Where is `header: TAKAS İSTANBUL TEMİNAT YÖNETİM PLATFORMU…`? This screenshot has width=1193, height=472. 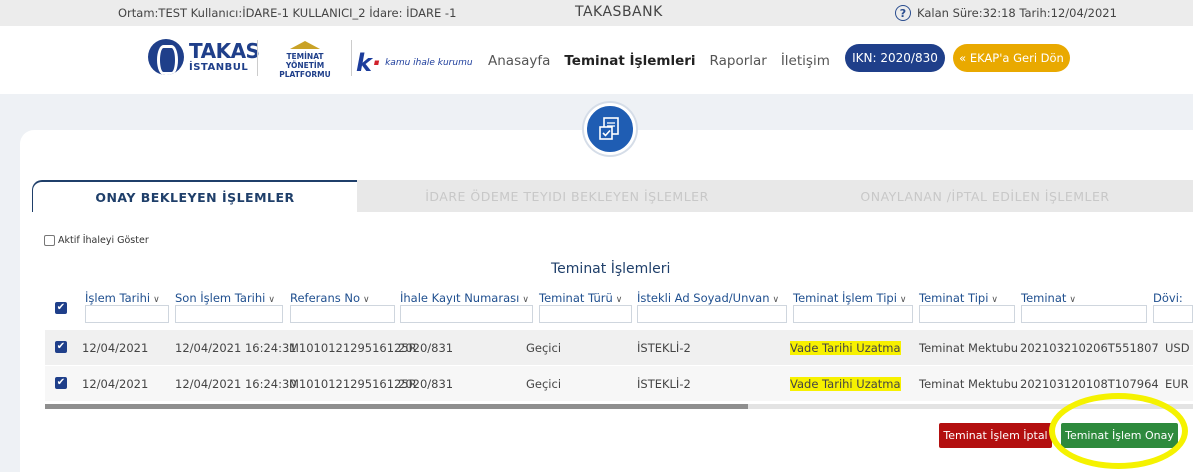
header: TAKAS İSTANBUL TEMİNAT YÖNETİM PLATFORMU… is located at coordinates (596, 60).